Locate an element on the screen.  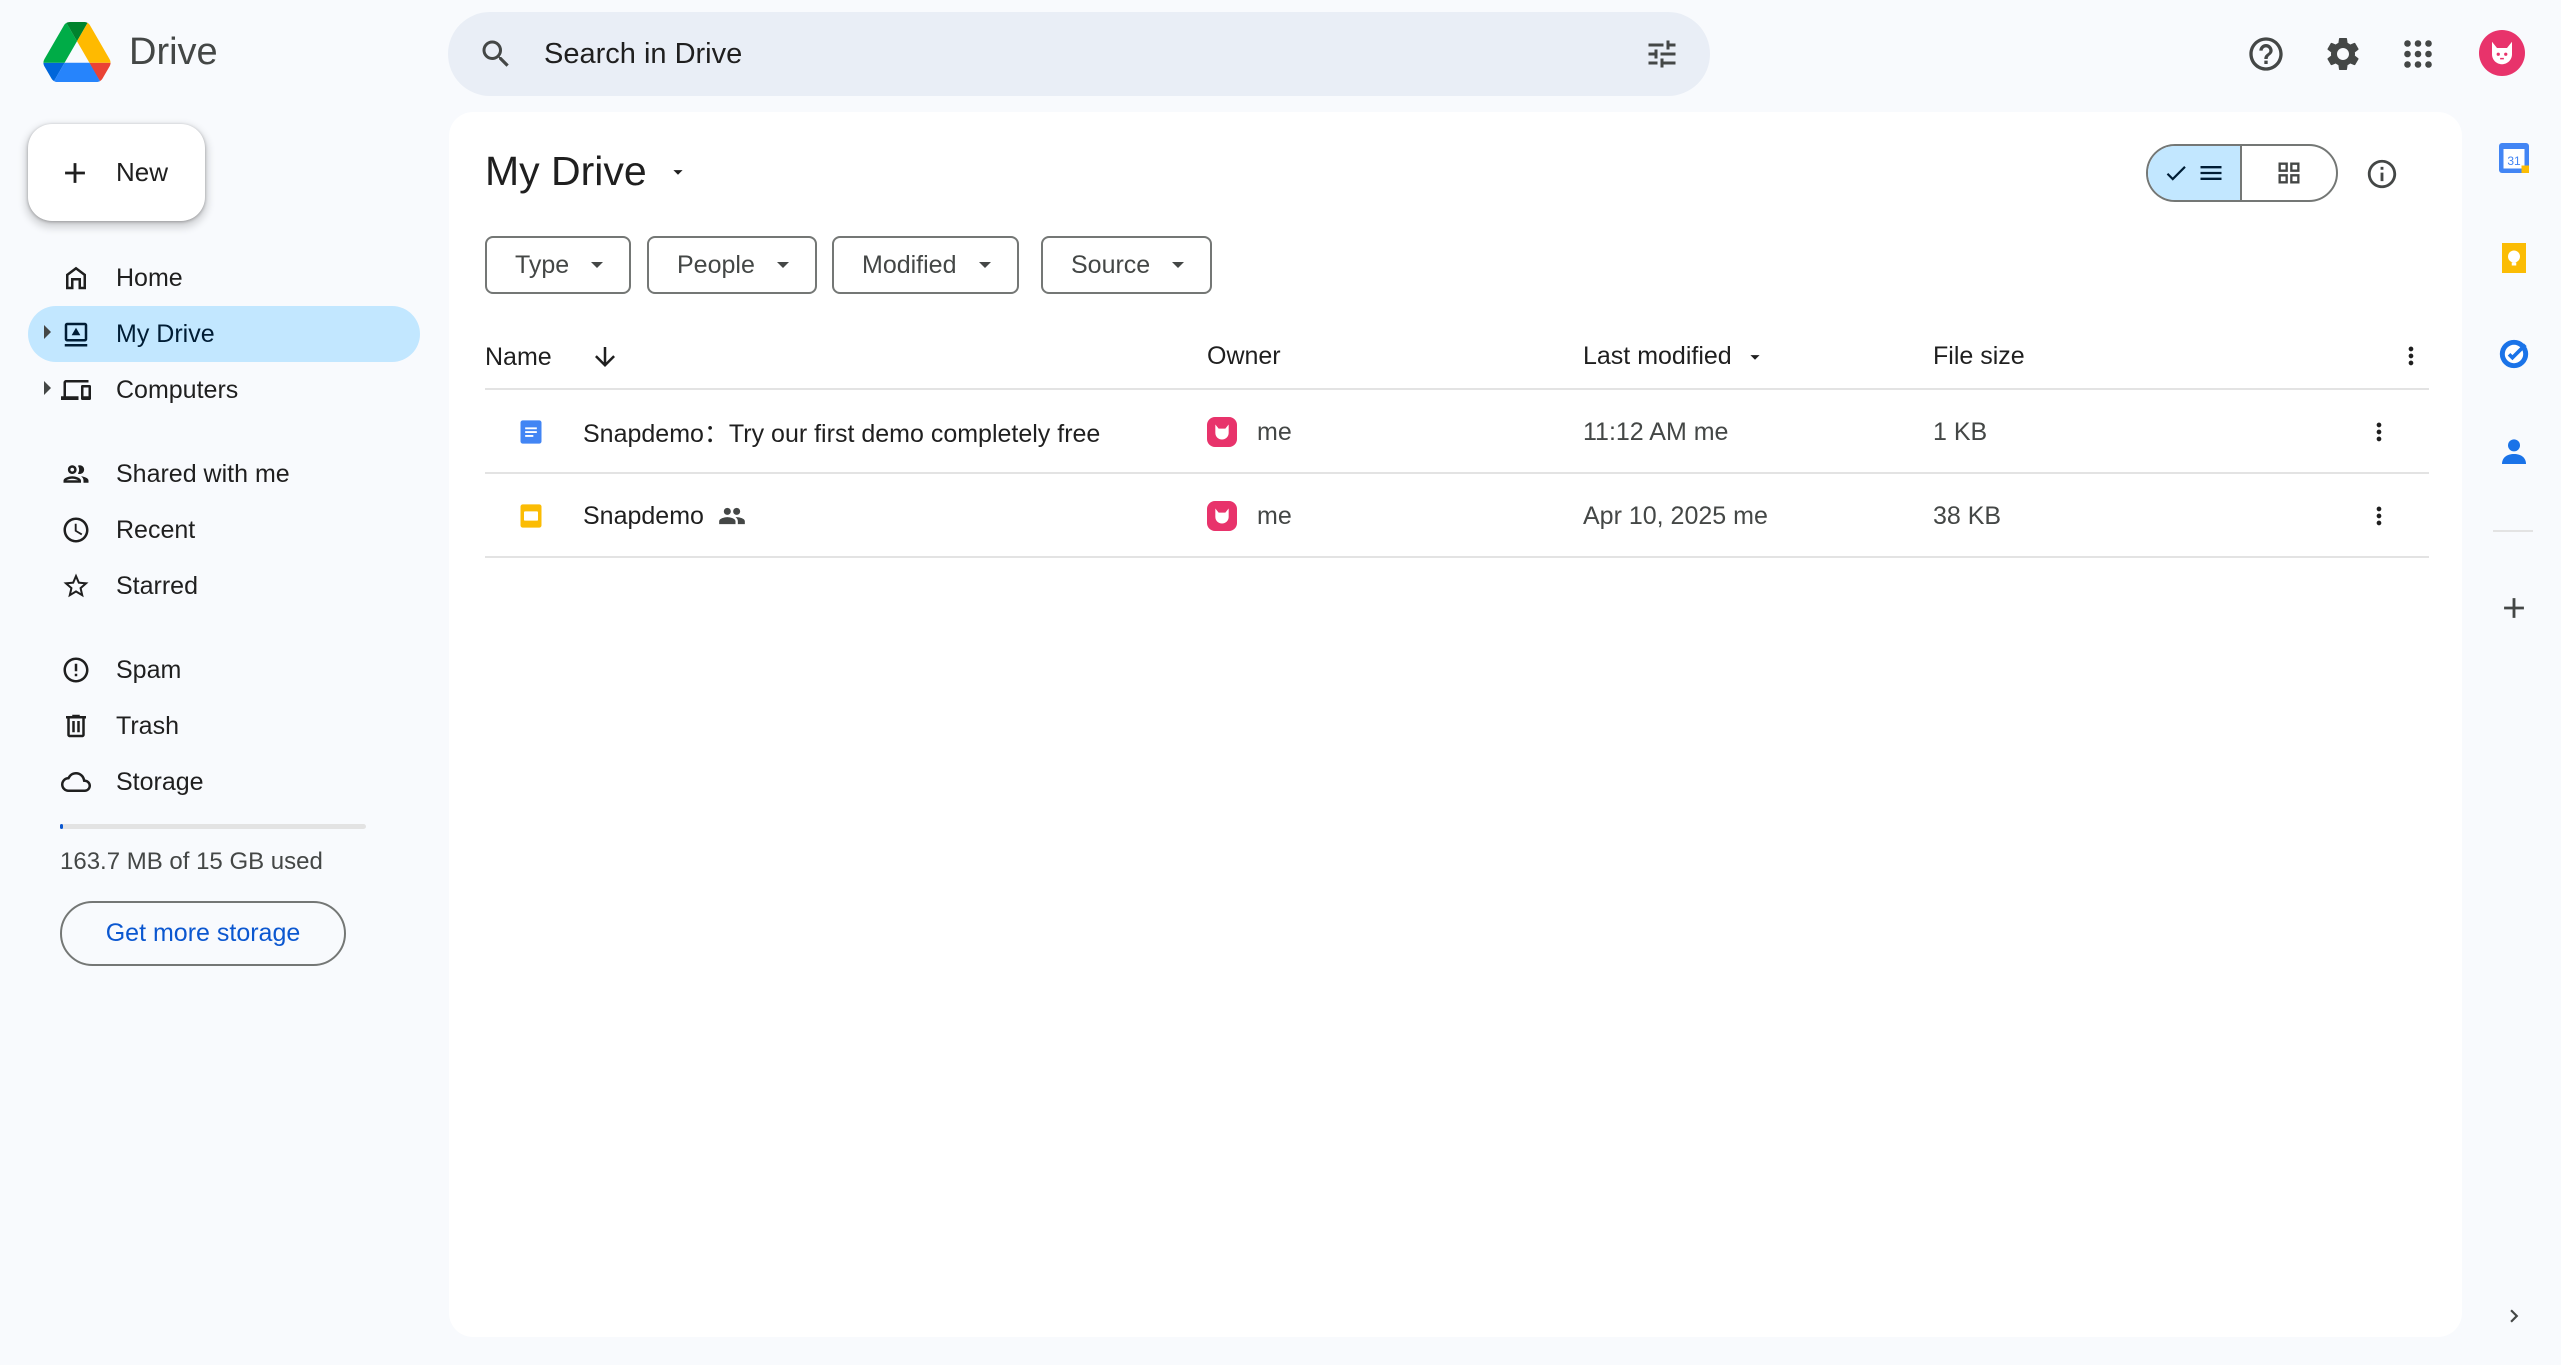
star-icon is located at coordinates (76, 586).